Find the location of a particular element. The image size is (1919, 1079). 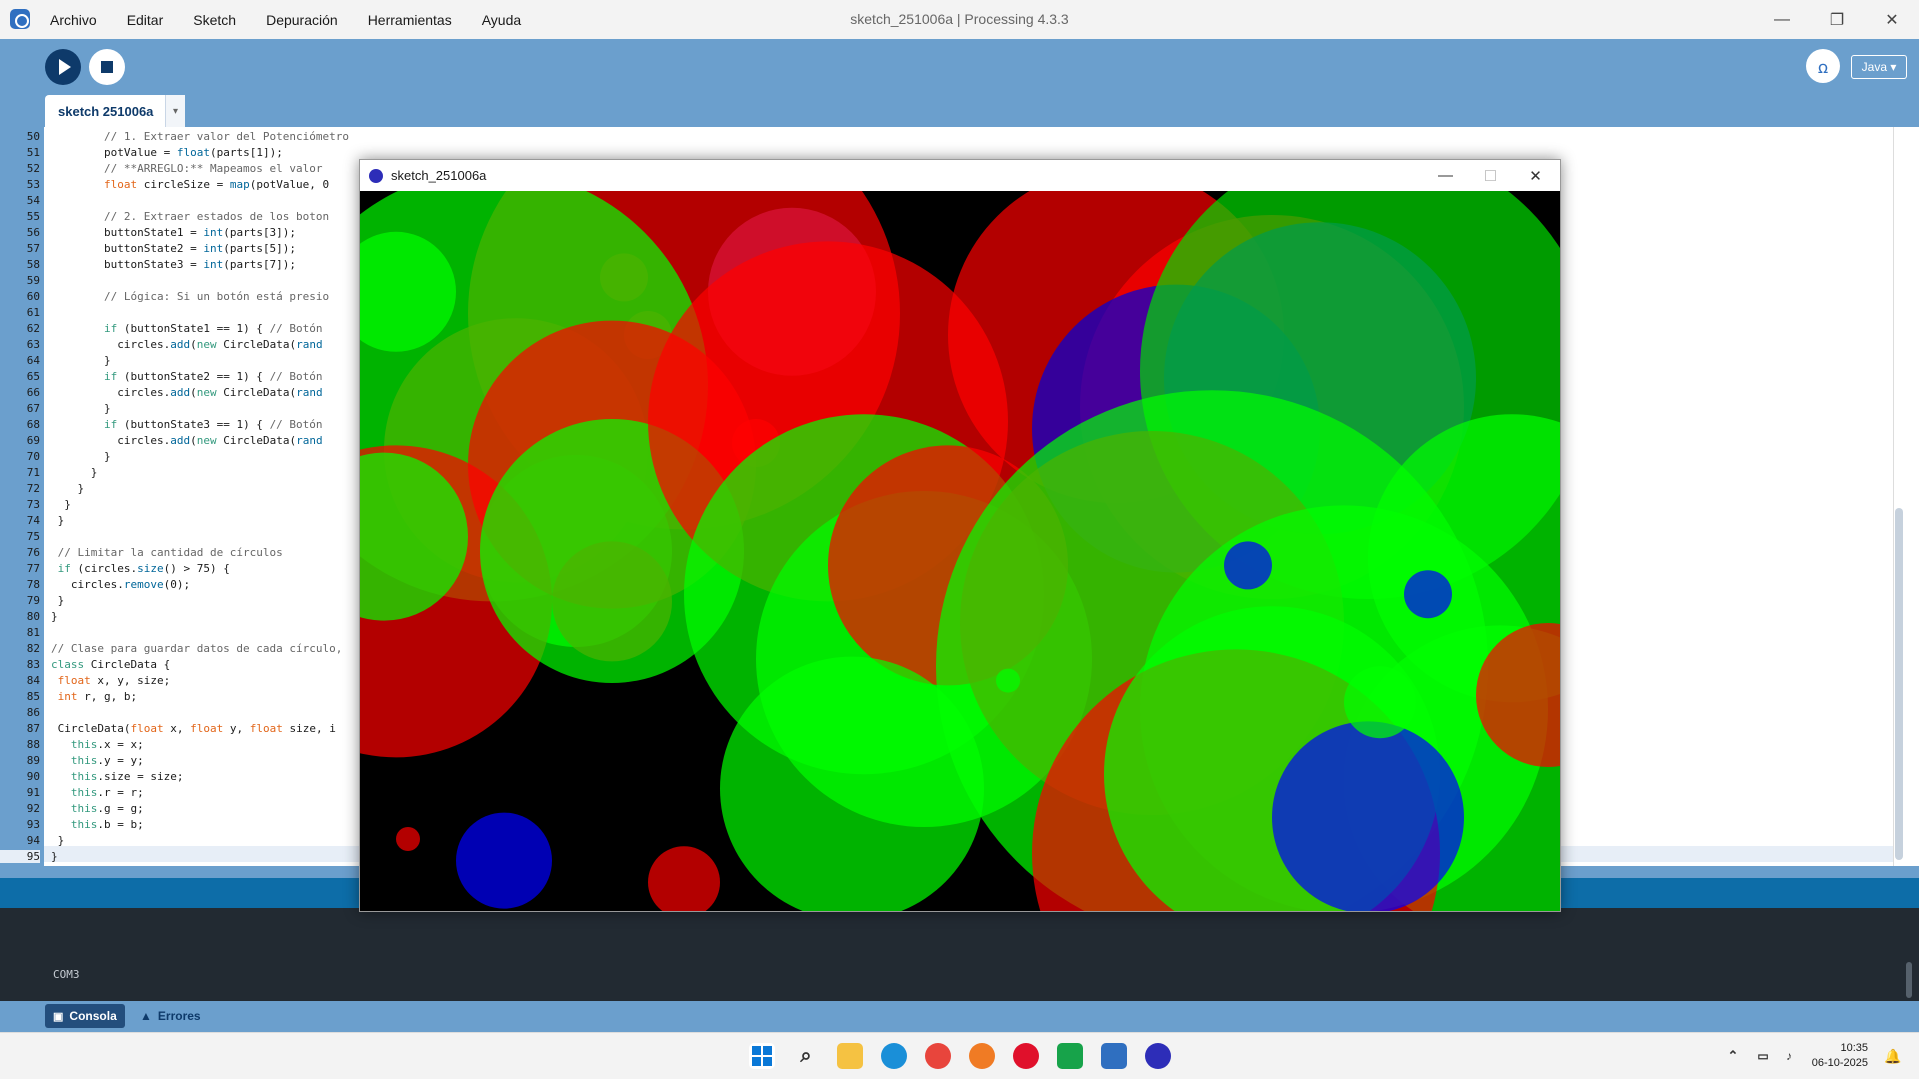

sketch-minimize-button: — is located at coordinates (1445, 175).